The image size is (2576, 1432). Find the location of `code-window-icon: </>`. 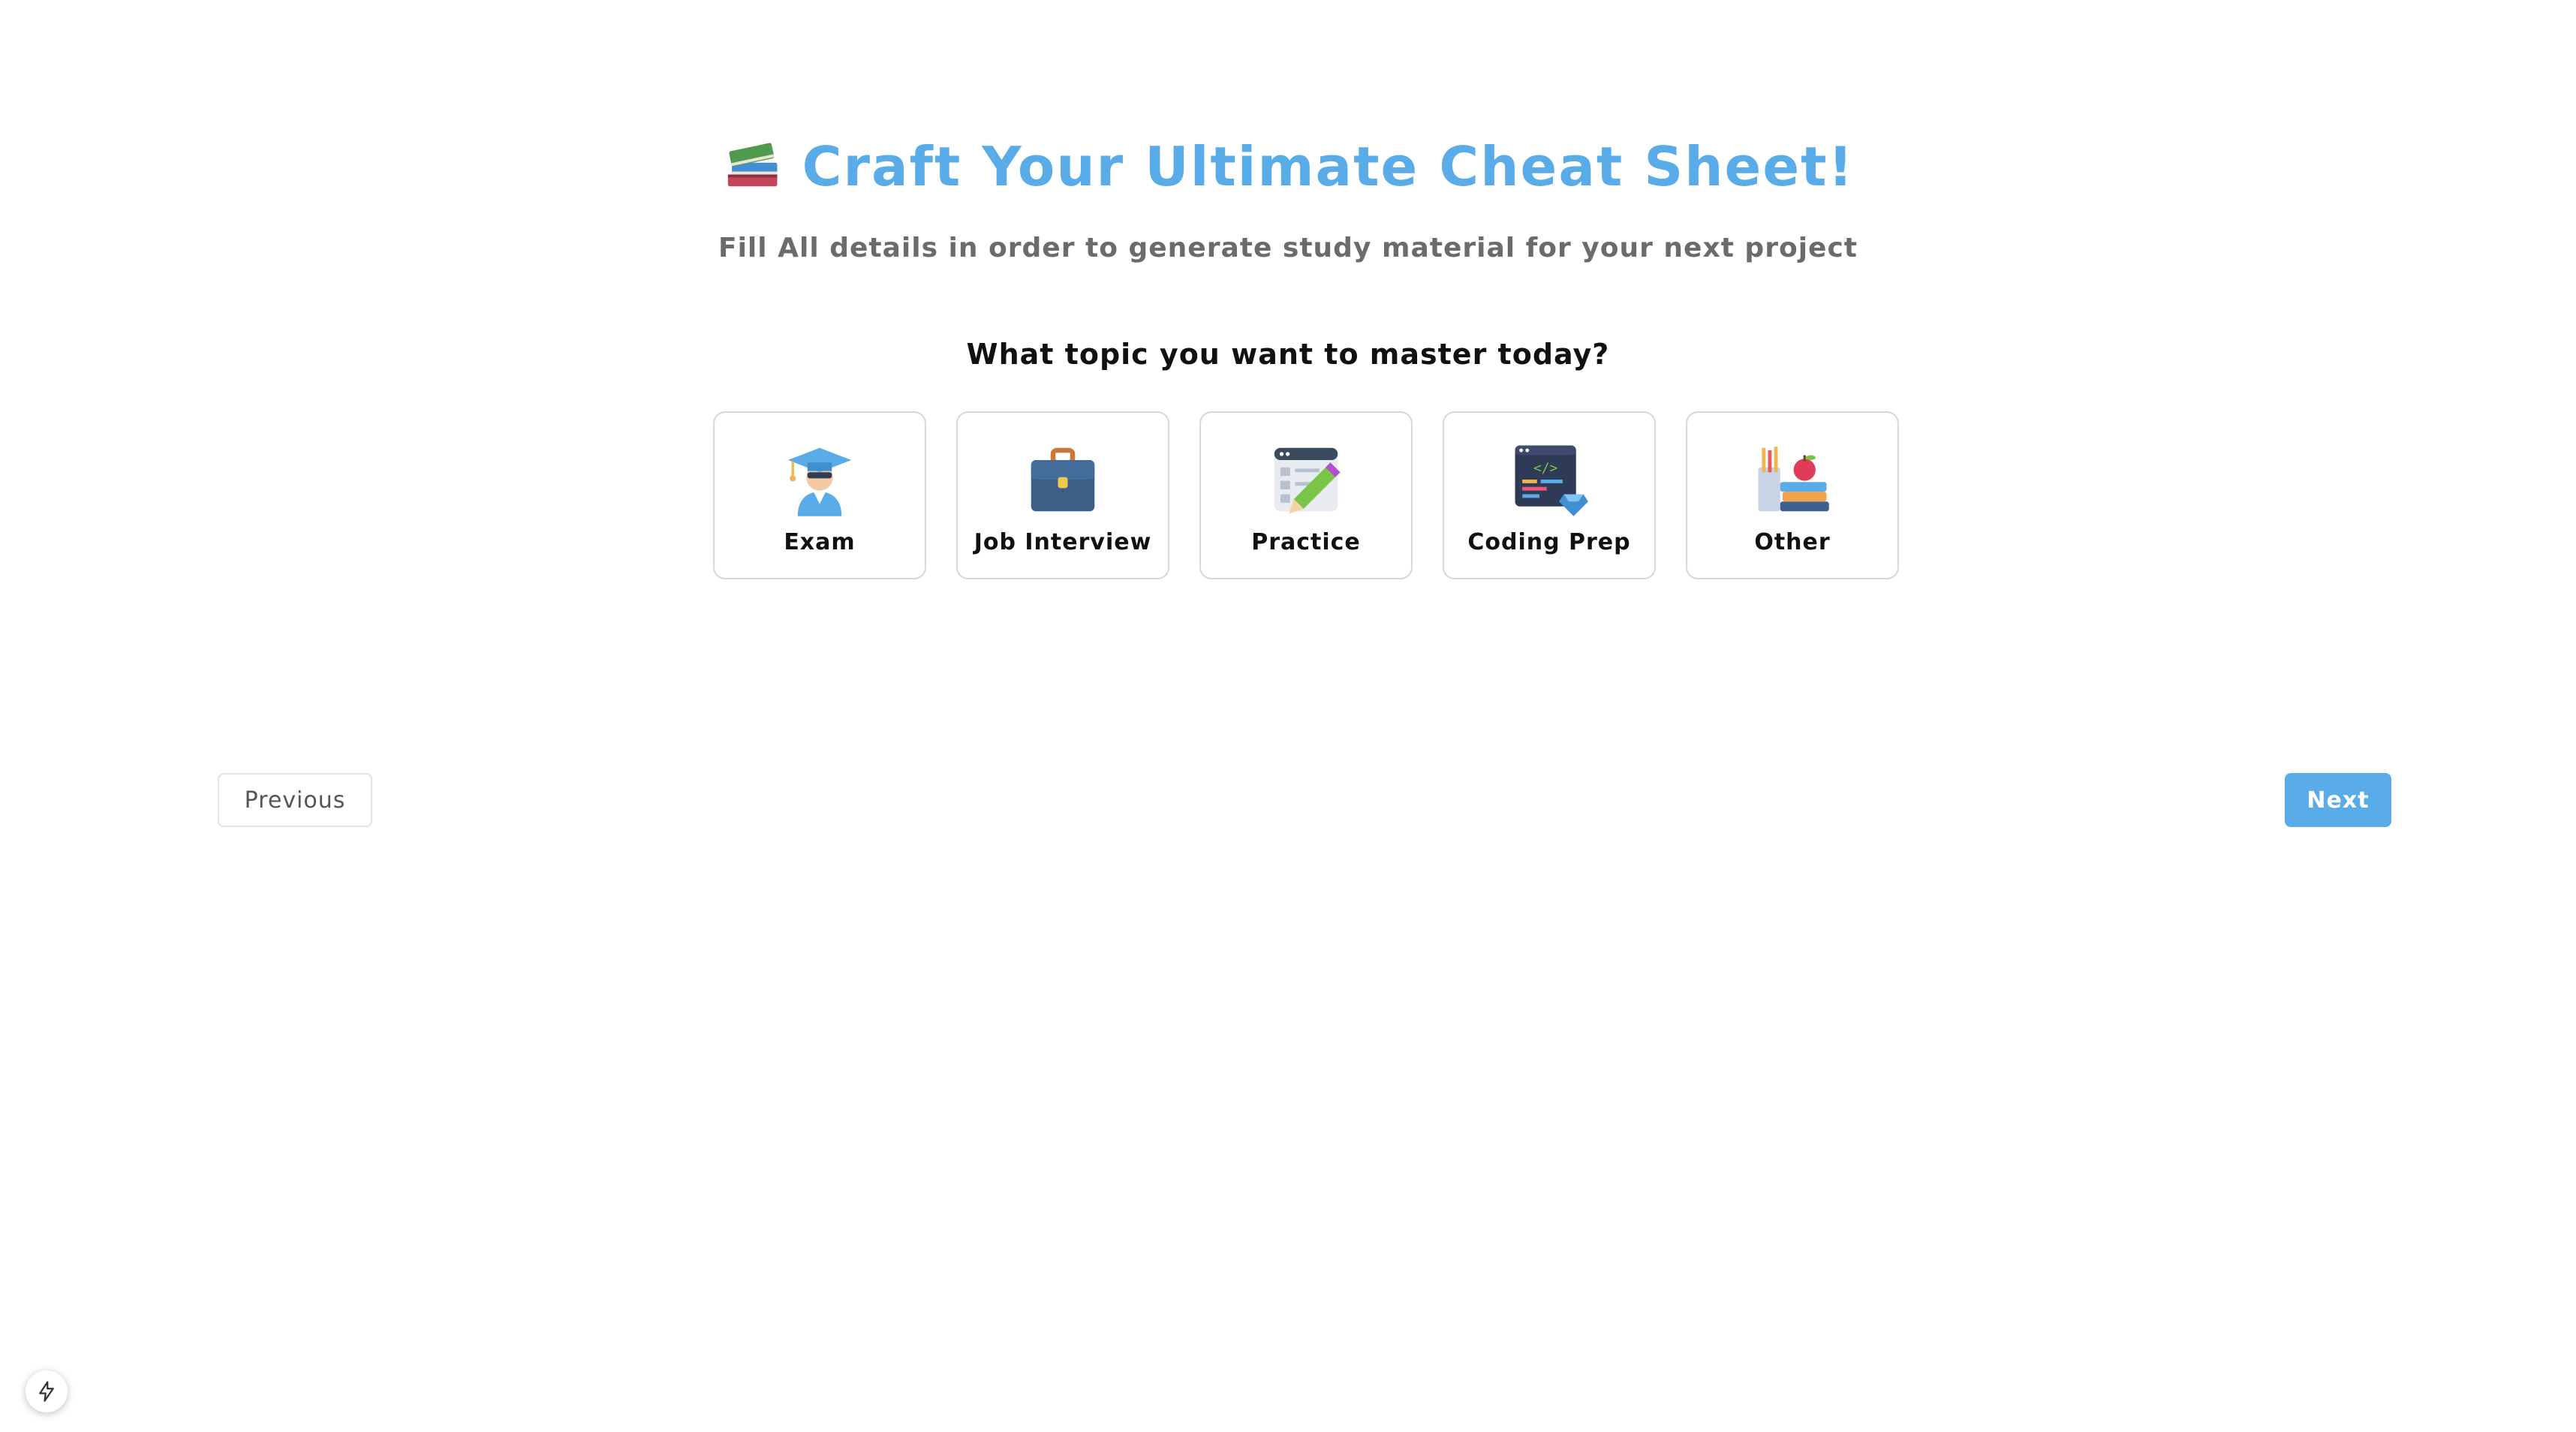

code-window-icon: </> is located at coordinates (1552, 480).